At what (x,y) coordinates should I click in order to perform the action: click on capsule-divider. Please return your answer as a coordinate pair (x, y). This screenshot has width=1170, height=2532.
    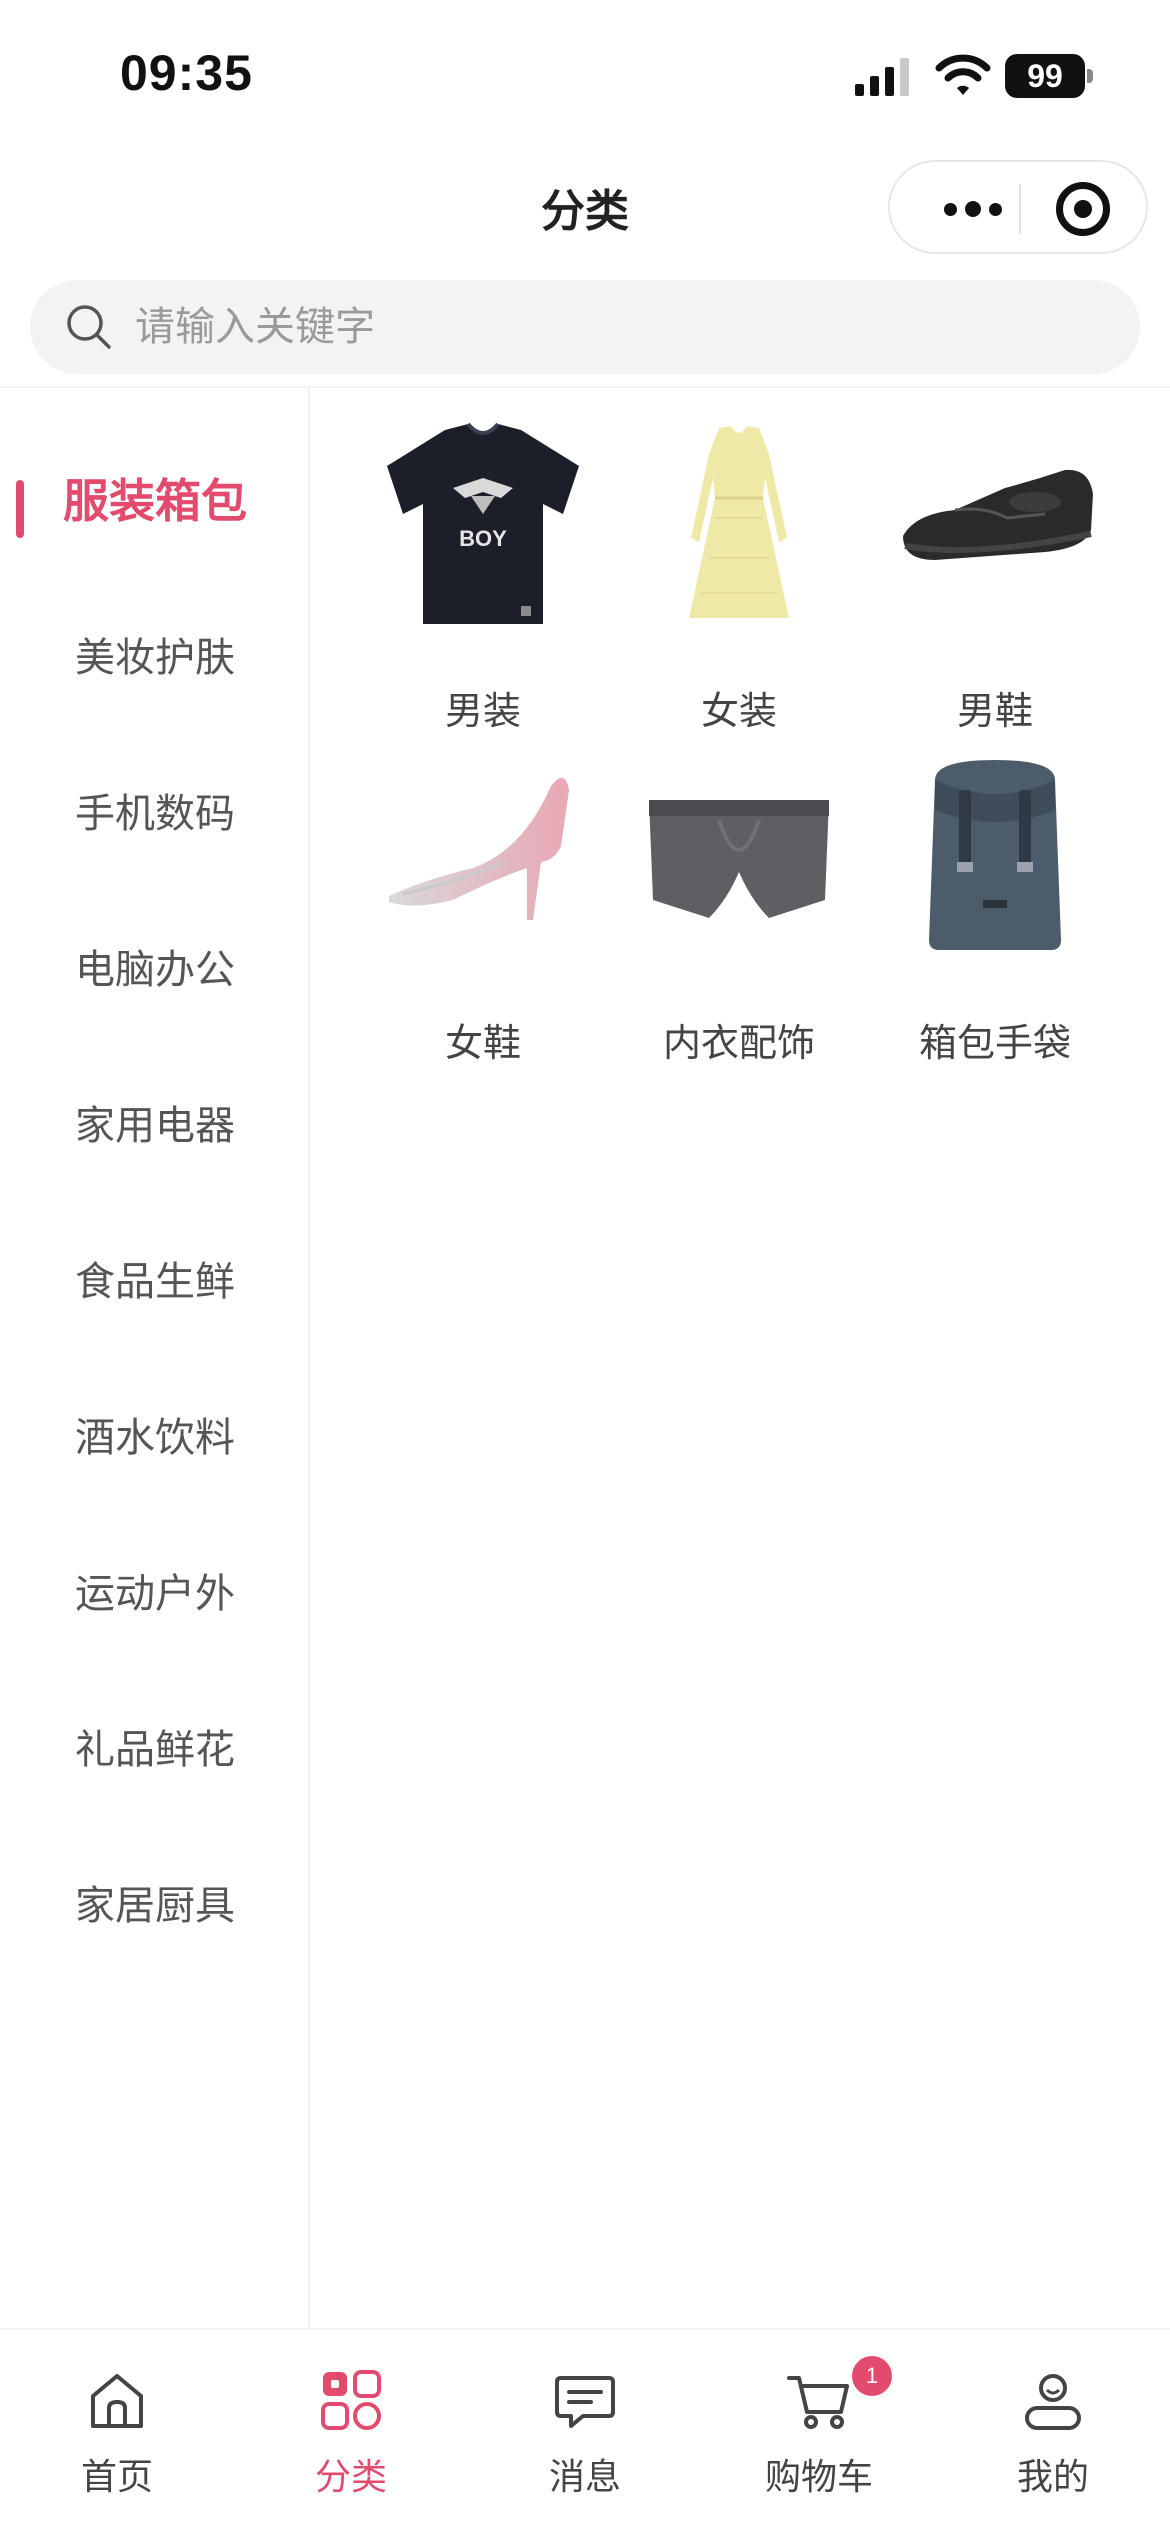
    Looking at the image, I should click on (1020, 209).